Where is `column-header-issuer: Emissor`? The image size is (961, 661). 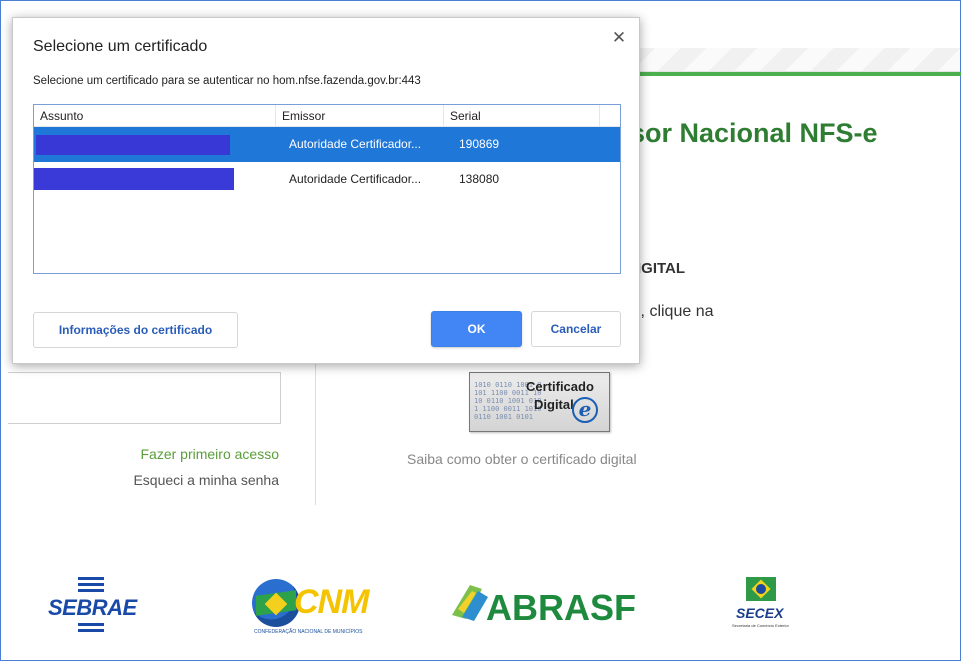 column-header-issuer: Emissor is located at coordinates (360, 115).